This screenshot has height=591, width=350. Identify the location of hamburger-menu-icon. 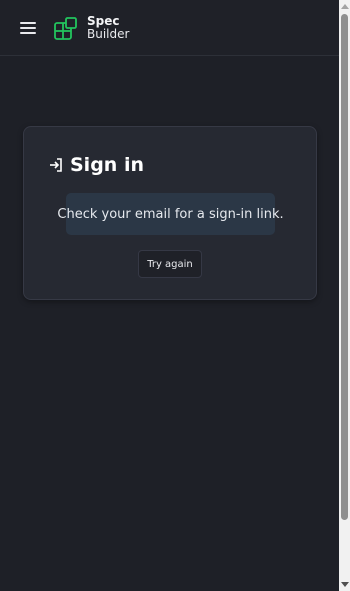
(28, 28).